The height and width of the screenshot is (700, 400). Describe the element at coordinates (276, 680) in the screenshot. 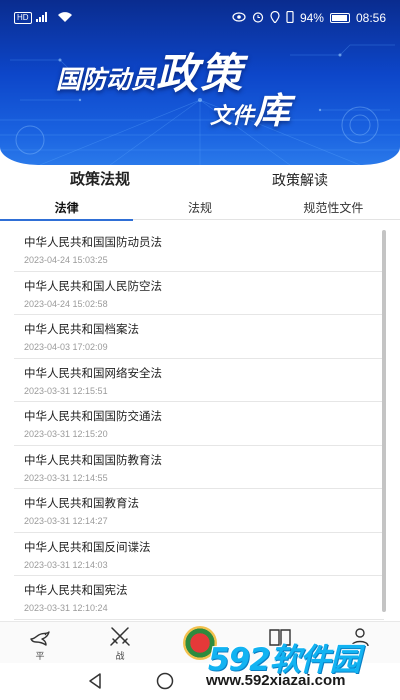

I see `watermark-url: www.592xiazai.com` at that location.